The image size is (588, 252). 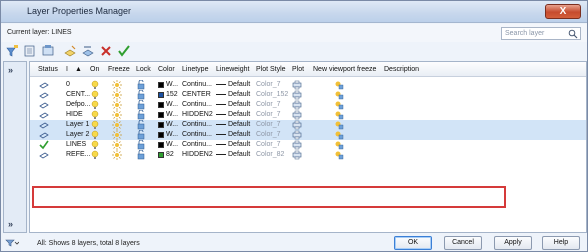 I want to click on layer-row: CENT... 152 CENTER Default Color_152, so click(x=308, y=95).